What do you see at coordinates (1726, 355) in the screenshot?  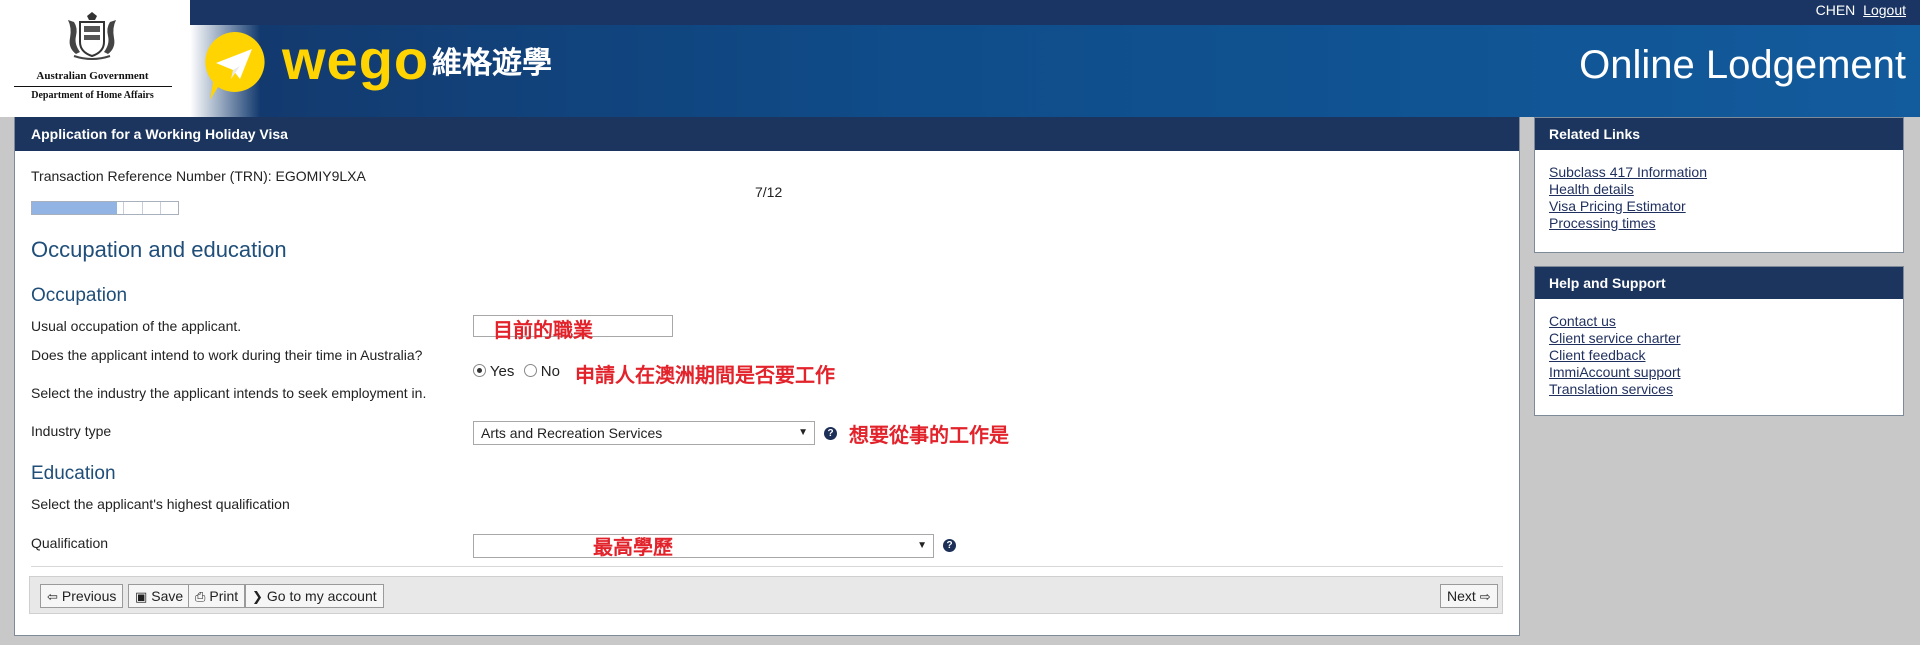 I see `list-item: Client feedback` at bounding box center [1726, 355].